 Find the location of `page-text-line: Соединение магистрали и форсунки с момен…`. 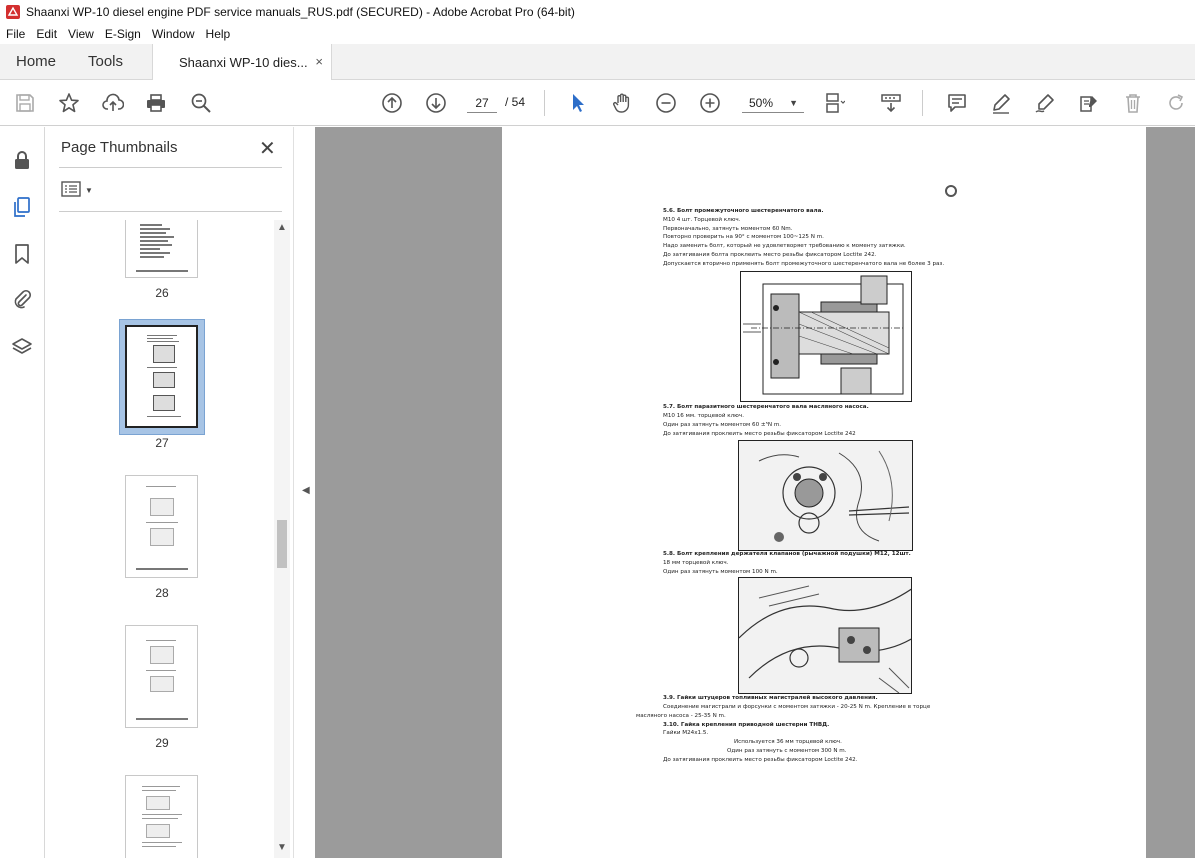

page-text-line: Соединение магистрали и форсунки с момен… is located at coordinates (797, 707).